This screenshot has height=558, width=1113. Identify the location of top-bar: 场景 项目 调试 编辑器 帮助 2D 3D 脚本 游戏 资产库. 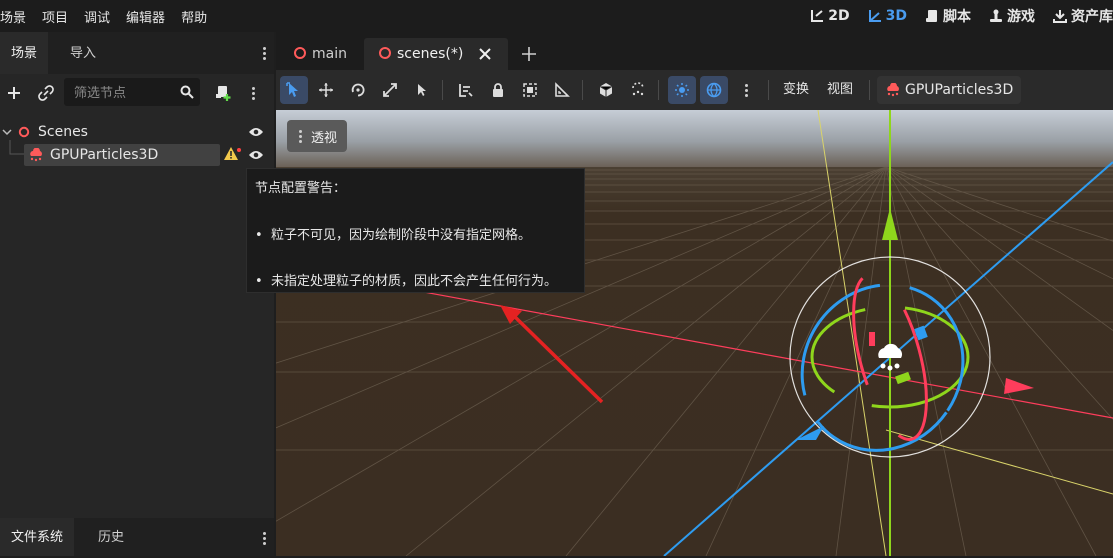
(556, 16).